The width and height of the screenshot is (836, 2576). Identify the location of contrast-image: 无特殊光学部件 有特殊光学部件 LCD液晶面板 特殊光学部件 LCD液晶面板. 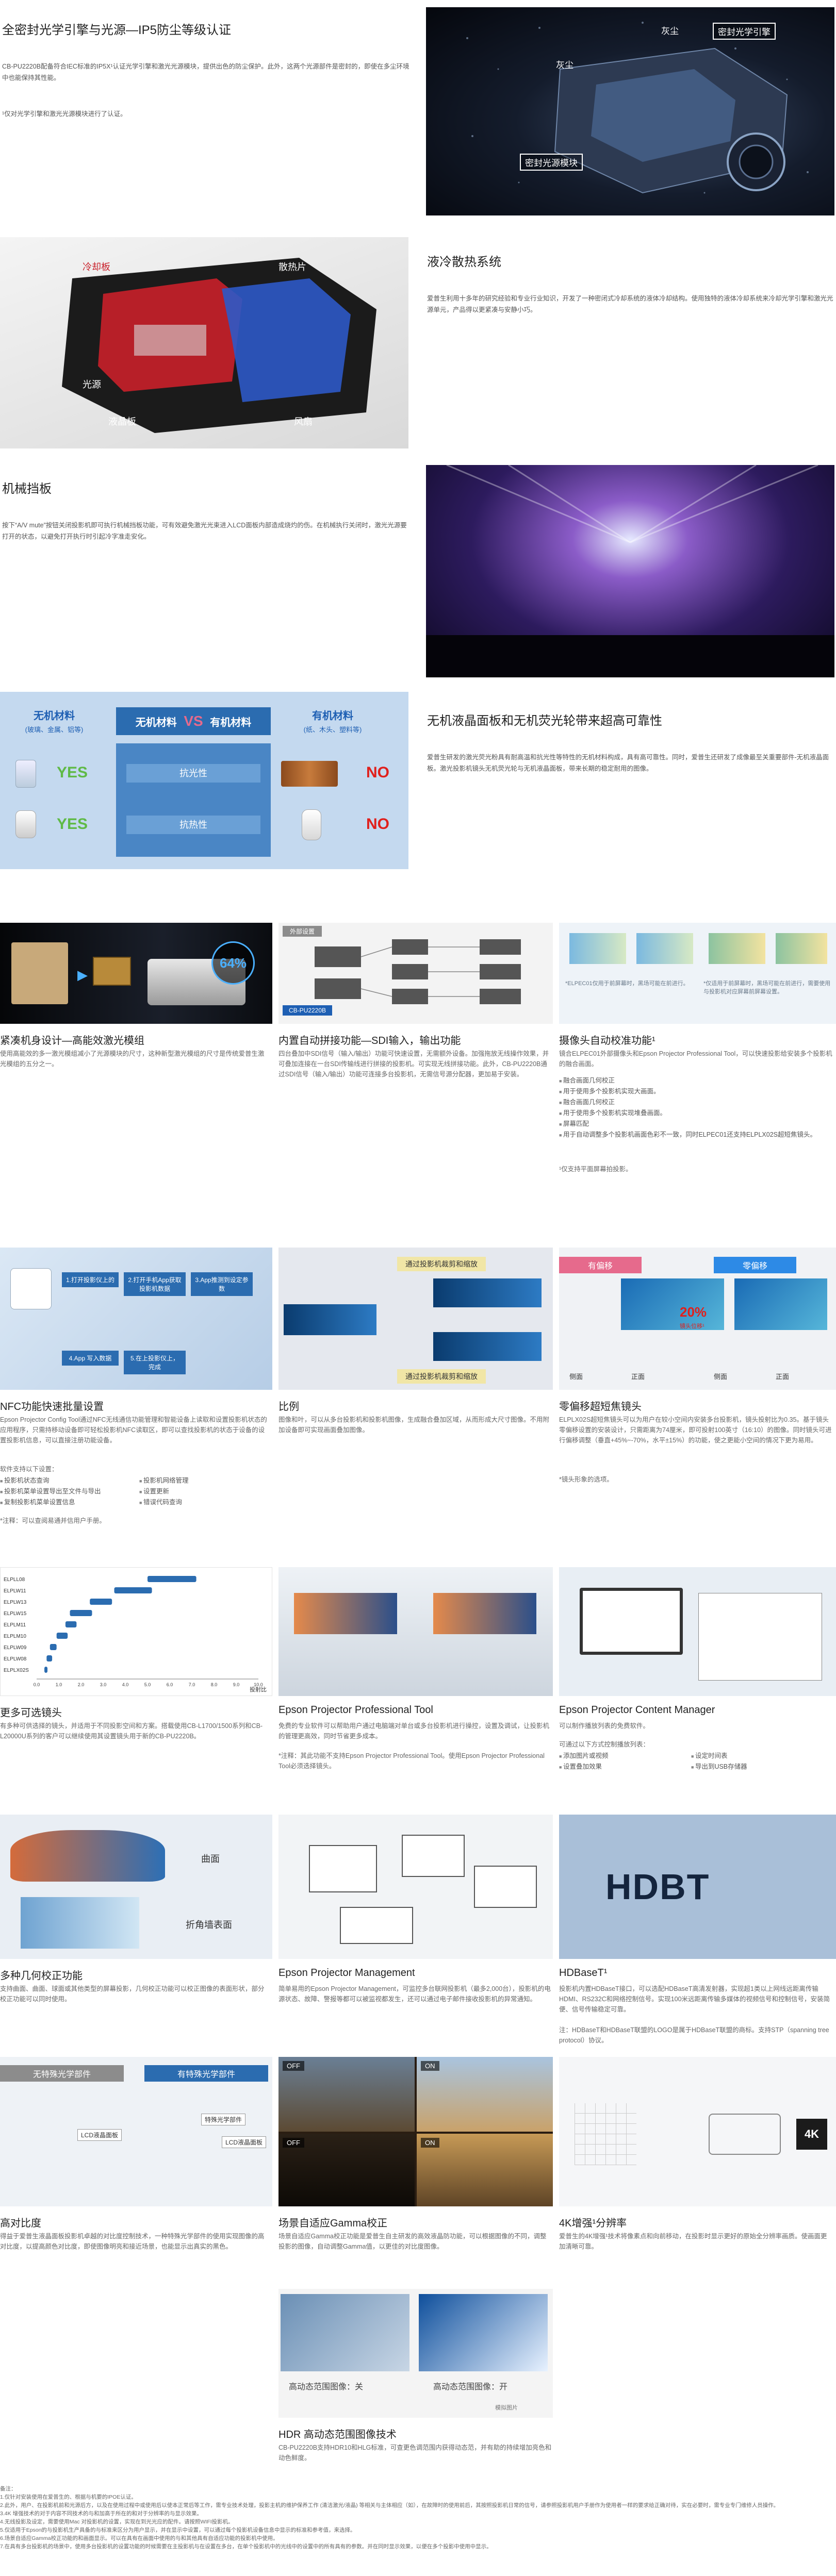
(136, 2131).